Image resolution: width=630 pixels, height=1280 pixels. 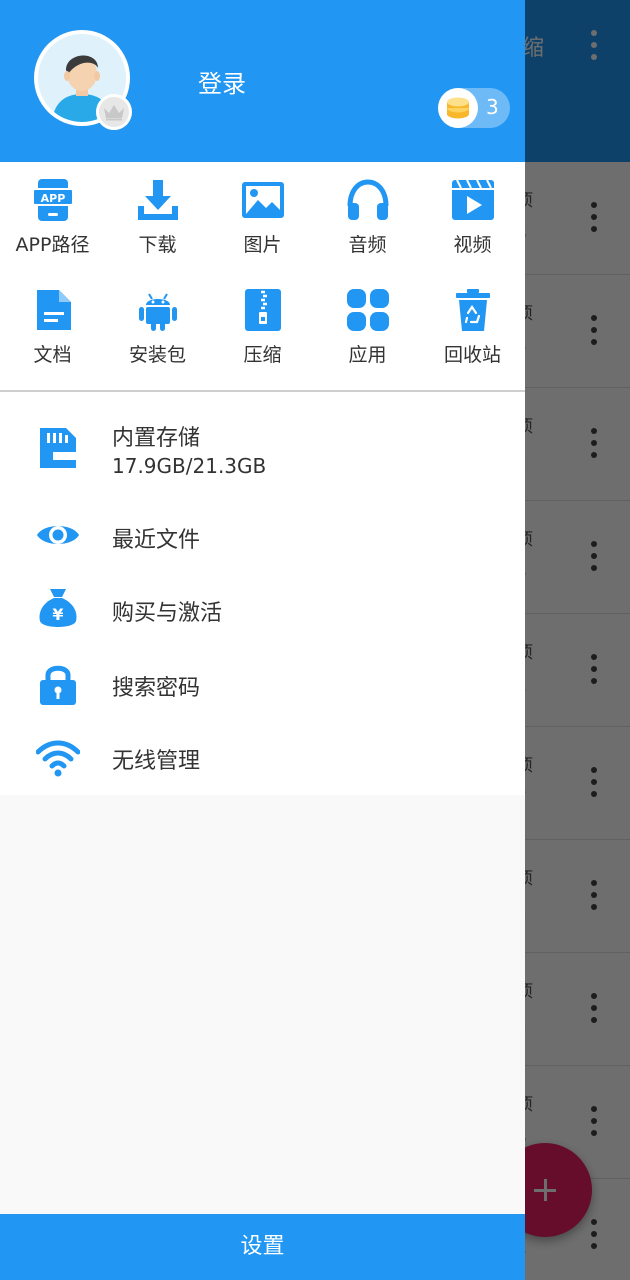 I want to click on image-icon, so click(x=263, y=200).